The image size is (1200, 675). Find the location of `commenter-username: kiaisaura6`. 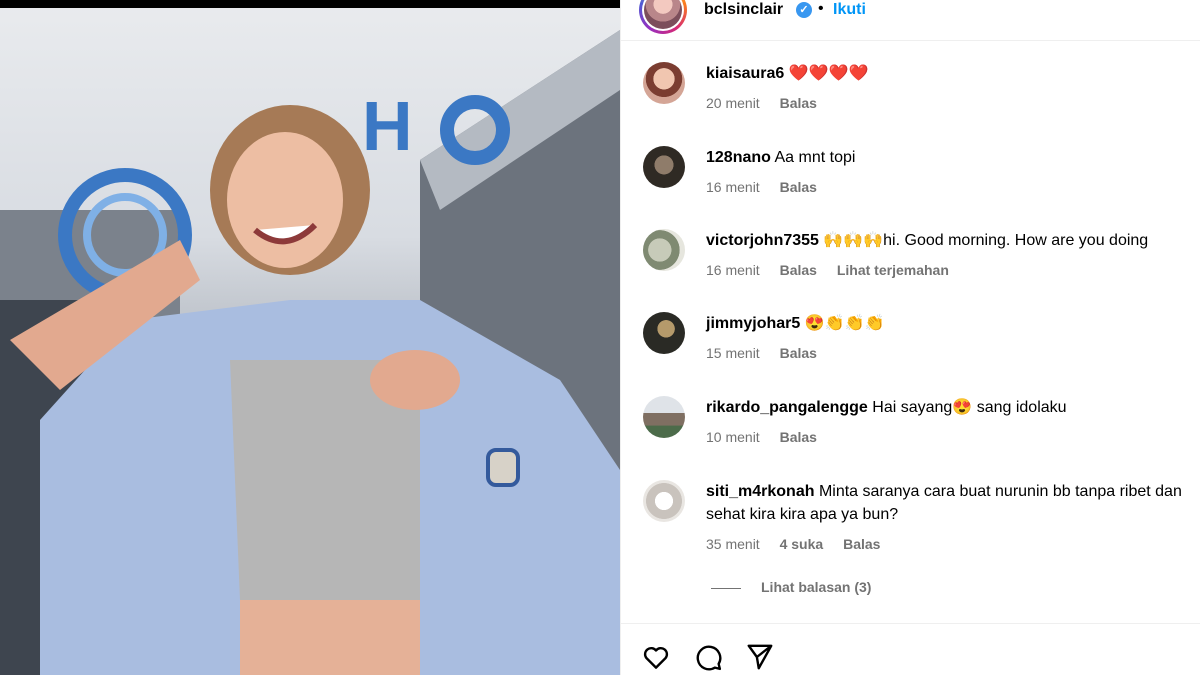

commenter-username: kiaisaura6 is located at coordinates (745, 73).